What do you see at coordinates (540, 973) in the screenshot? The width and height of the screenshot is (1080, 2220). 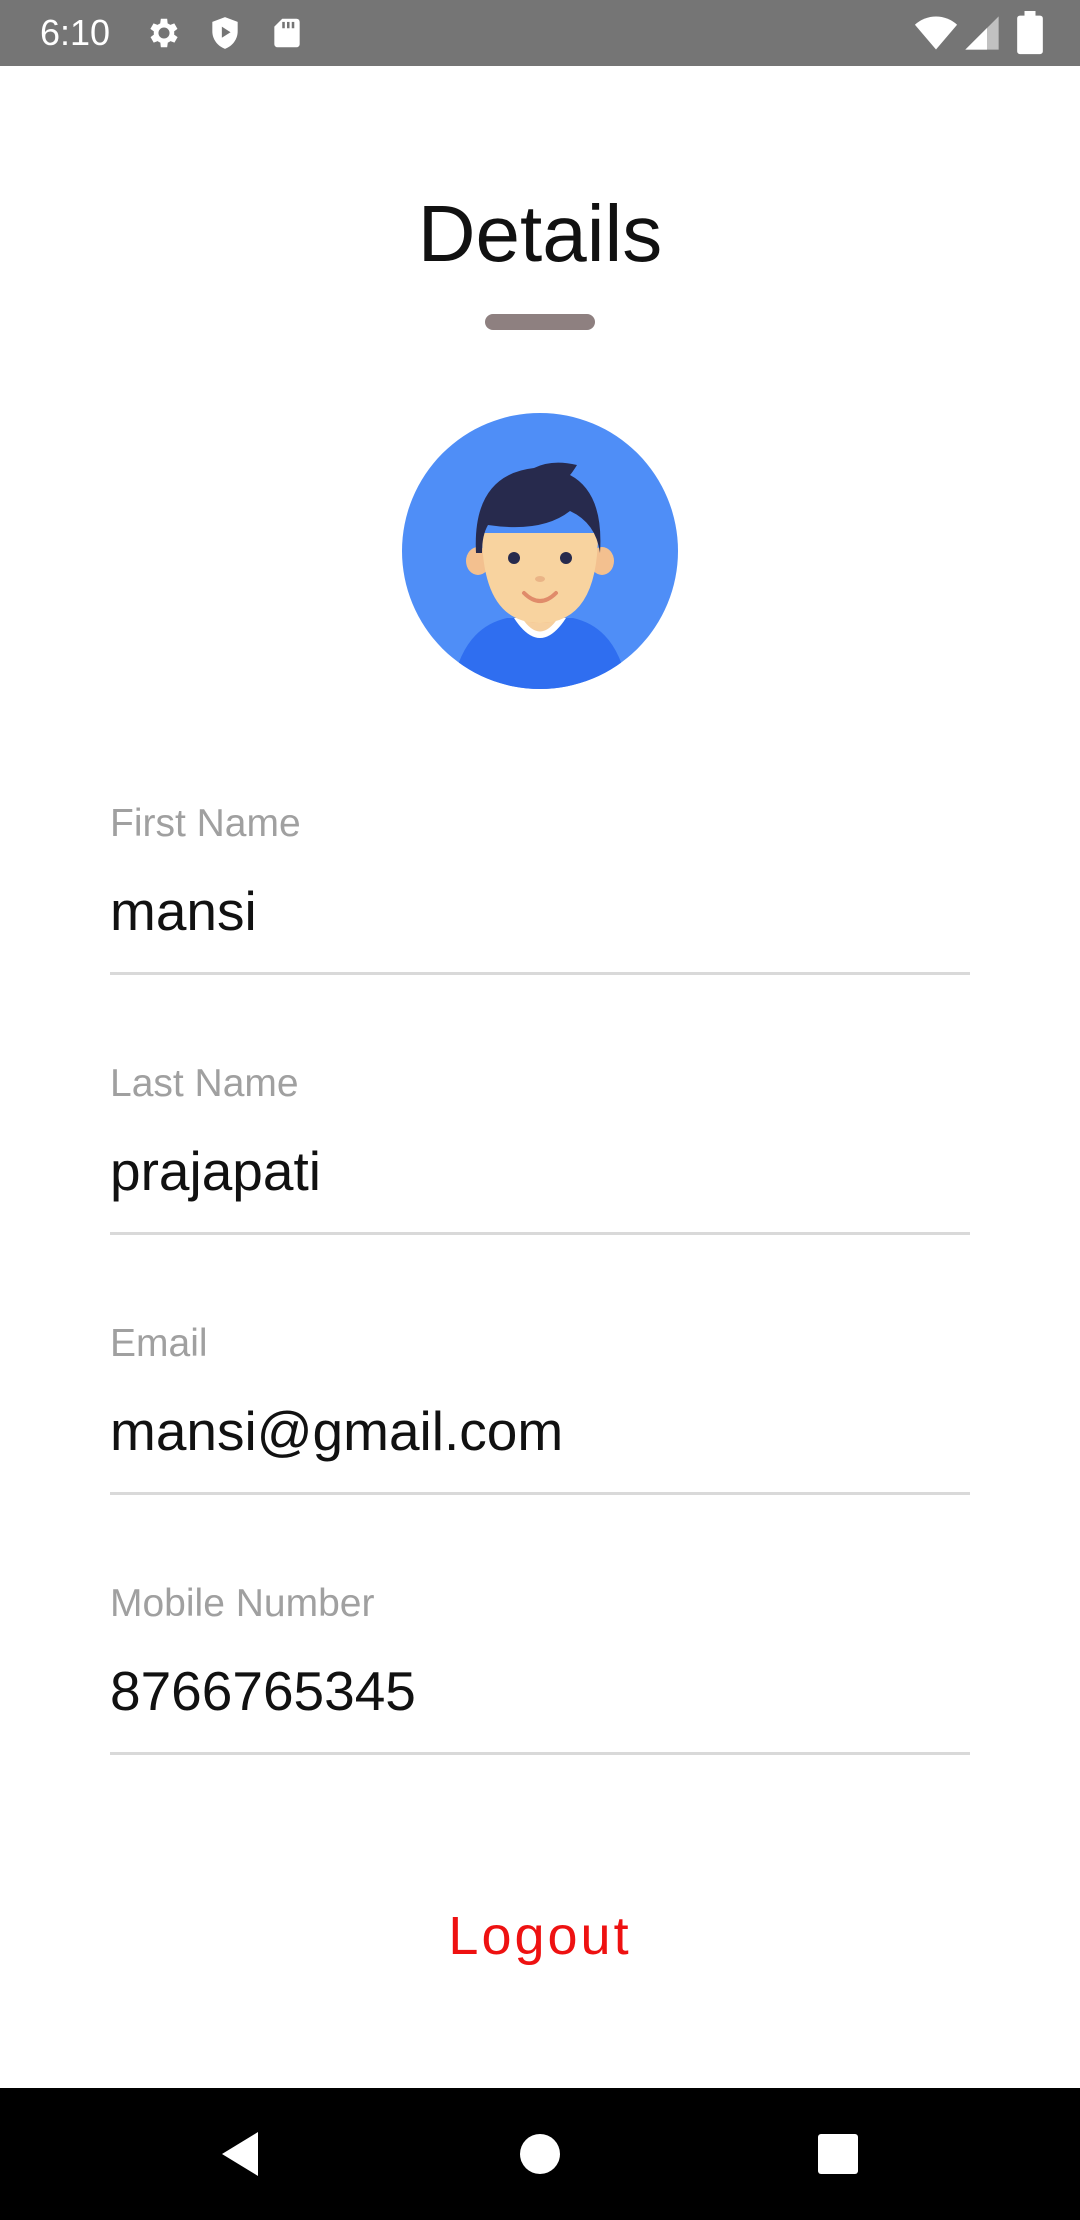 I see `first-name-underline` at bounding box center [540, 973].